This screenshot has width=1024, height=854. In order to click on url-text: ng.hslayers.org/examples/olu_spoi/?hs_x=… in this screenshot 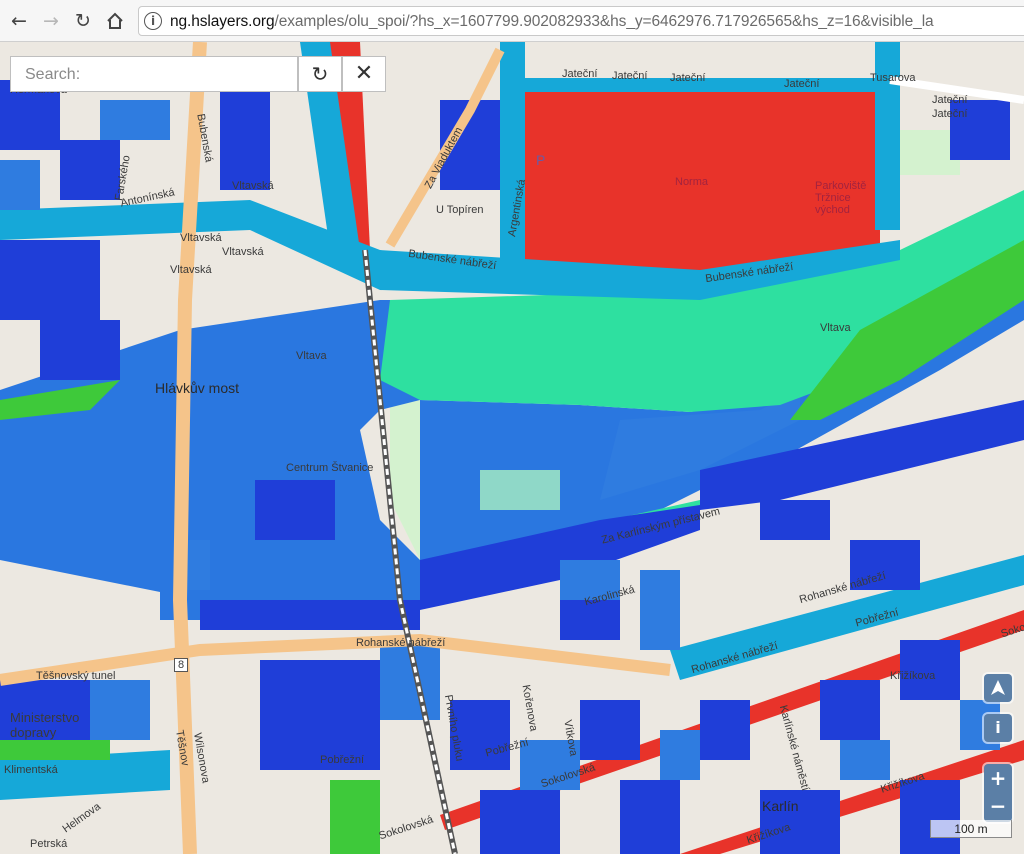, I will do `click(552, 22)`.